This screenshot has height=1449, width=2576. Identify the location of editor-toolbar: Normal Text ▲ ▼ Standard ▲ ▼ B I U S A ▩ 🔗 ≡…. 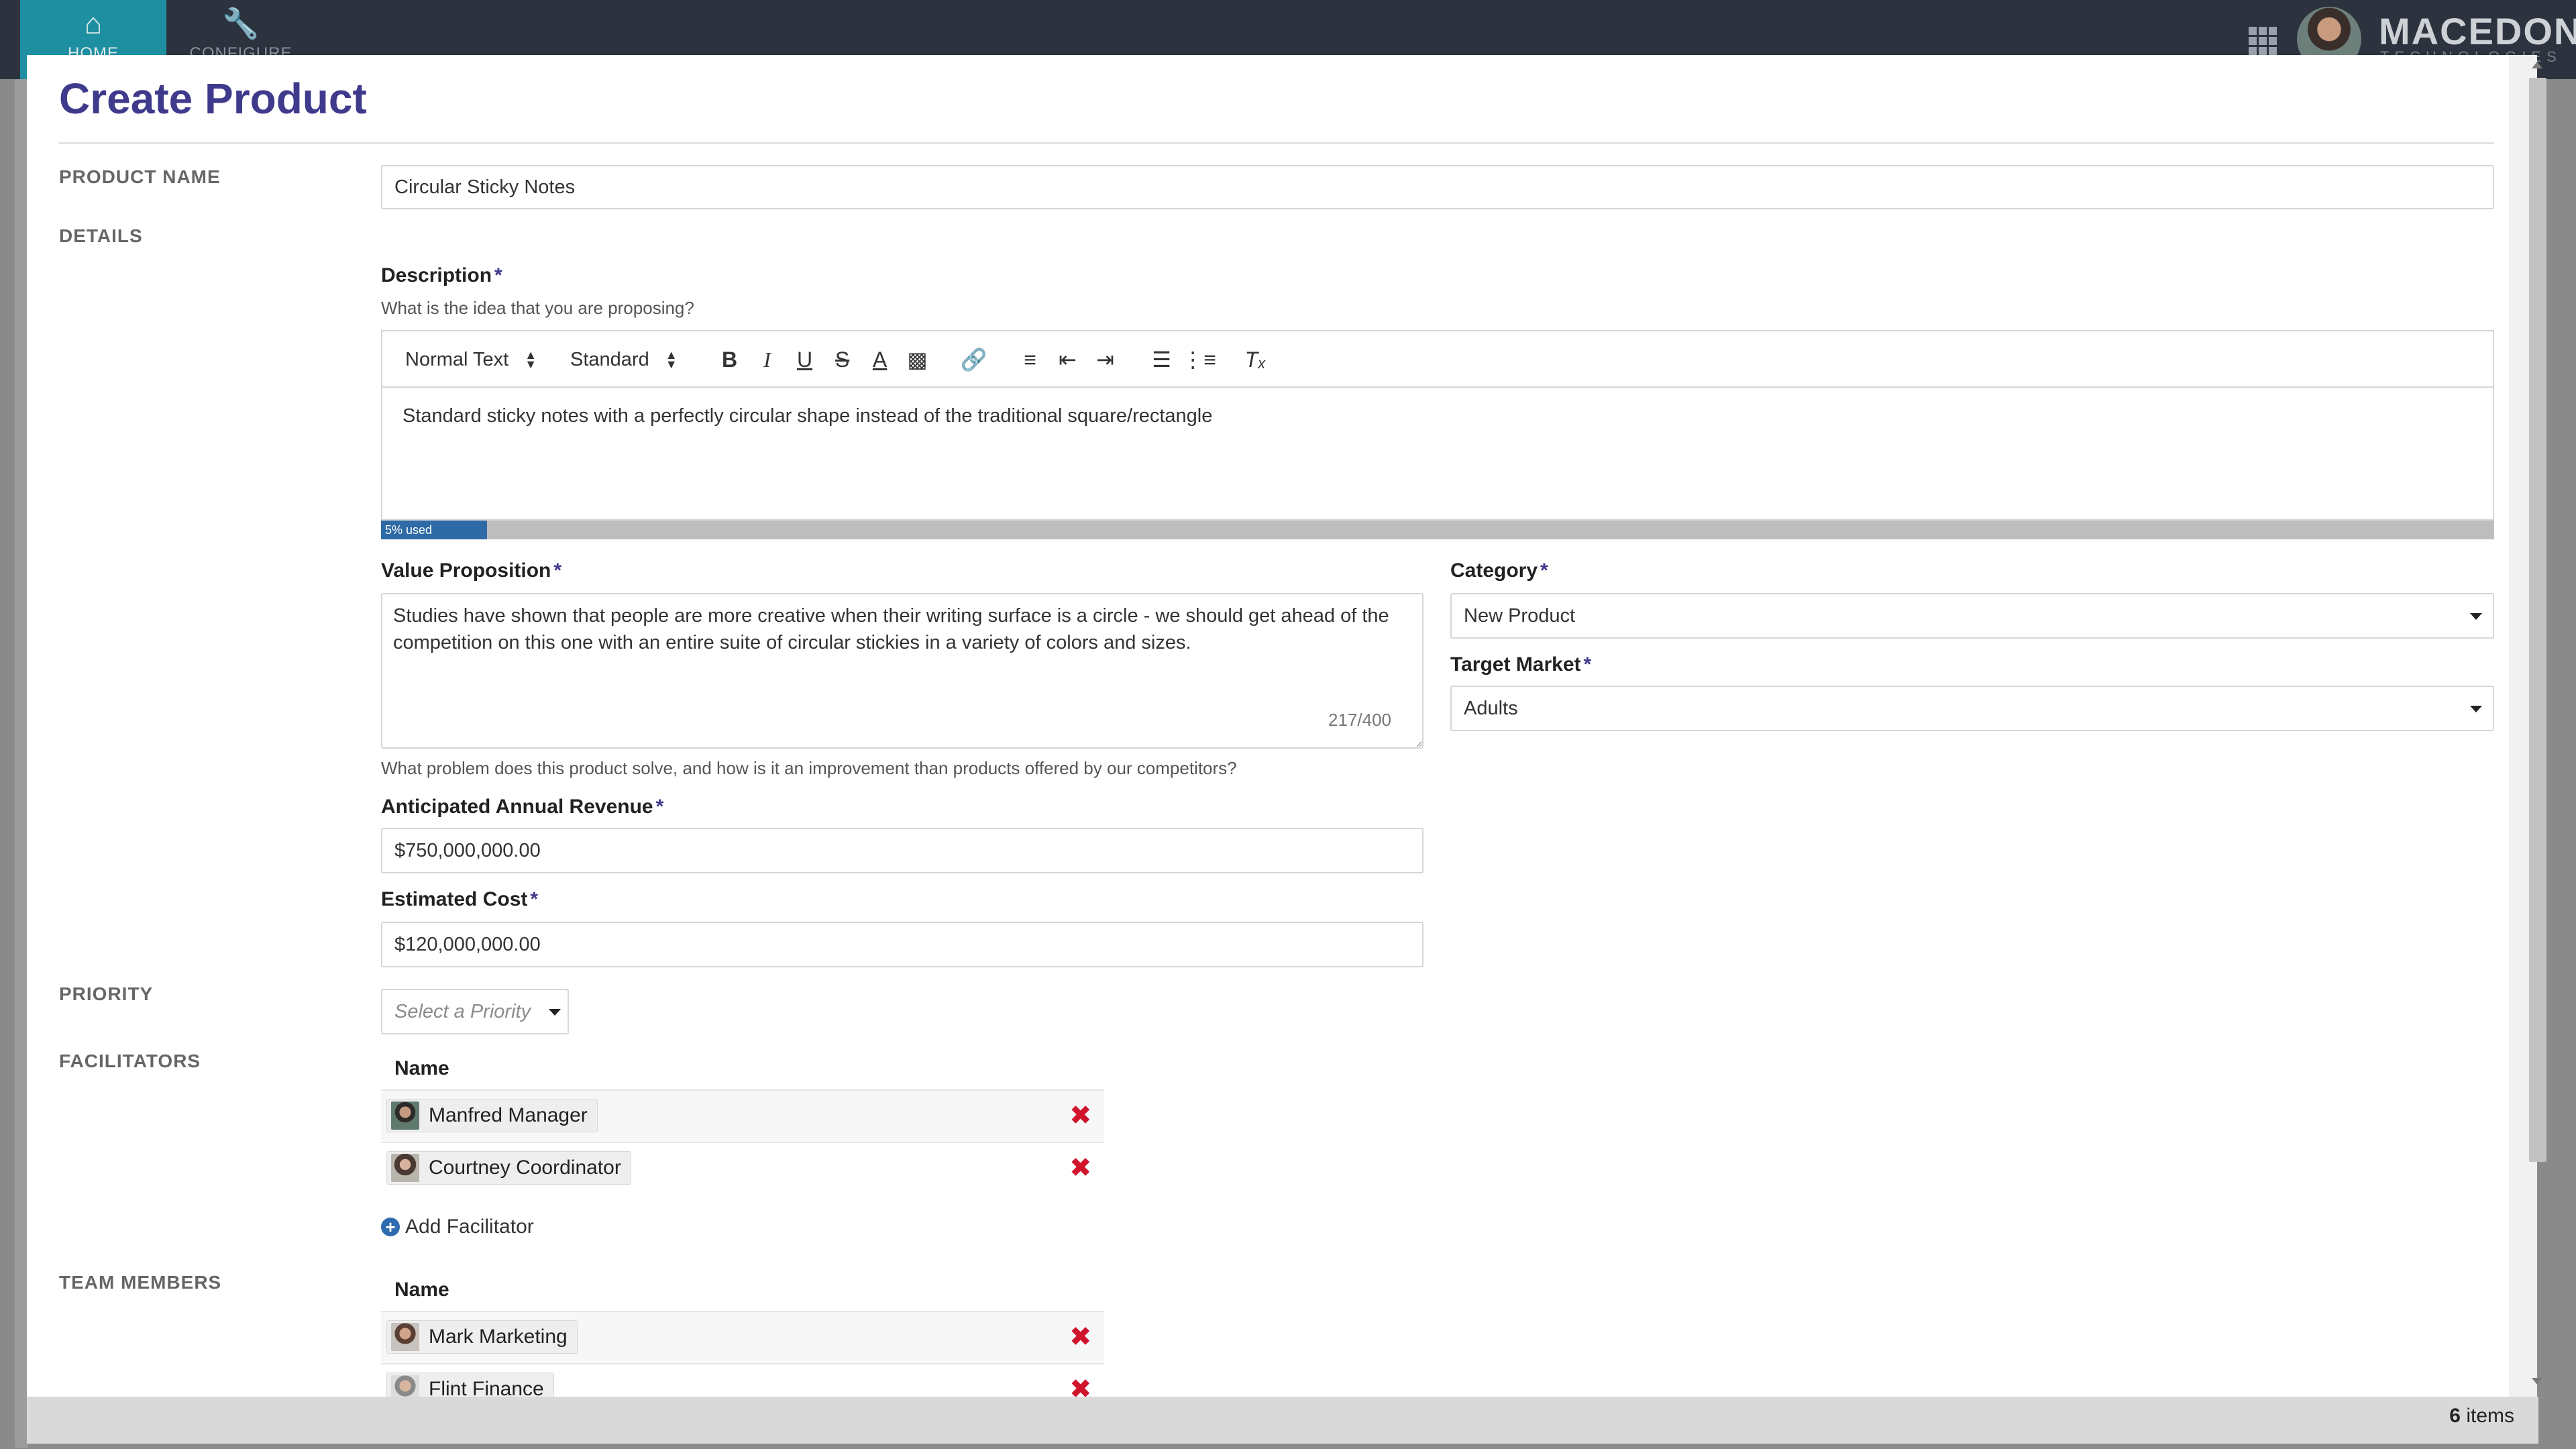
(1437, 359).